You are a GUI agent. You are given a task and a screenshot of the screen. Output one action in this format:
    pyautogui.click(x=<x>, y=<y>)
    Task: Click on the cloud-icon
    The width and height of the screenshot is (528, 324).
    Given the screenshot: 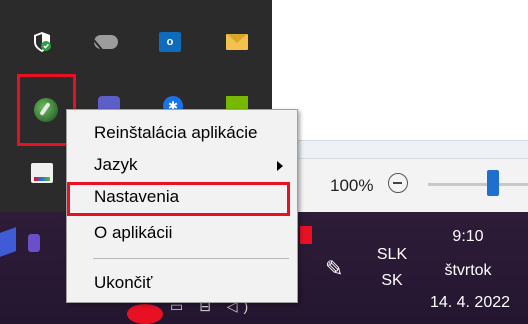 What is the action you would take?
    pyautogui.click(x=106, y=42)
    